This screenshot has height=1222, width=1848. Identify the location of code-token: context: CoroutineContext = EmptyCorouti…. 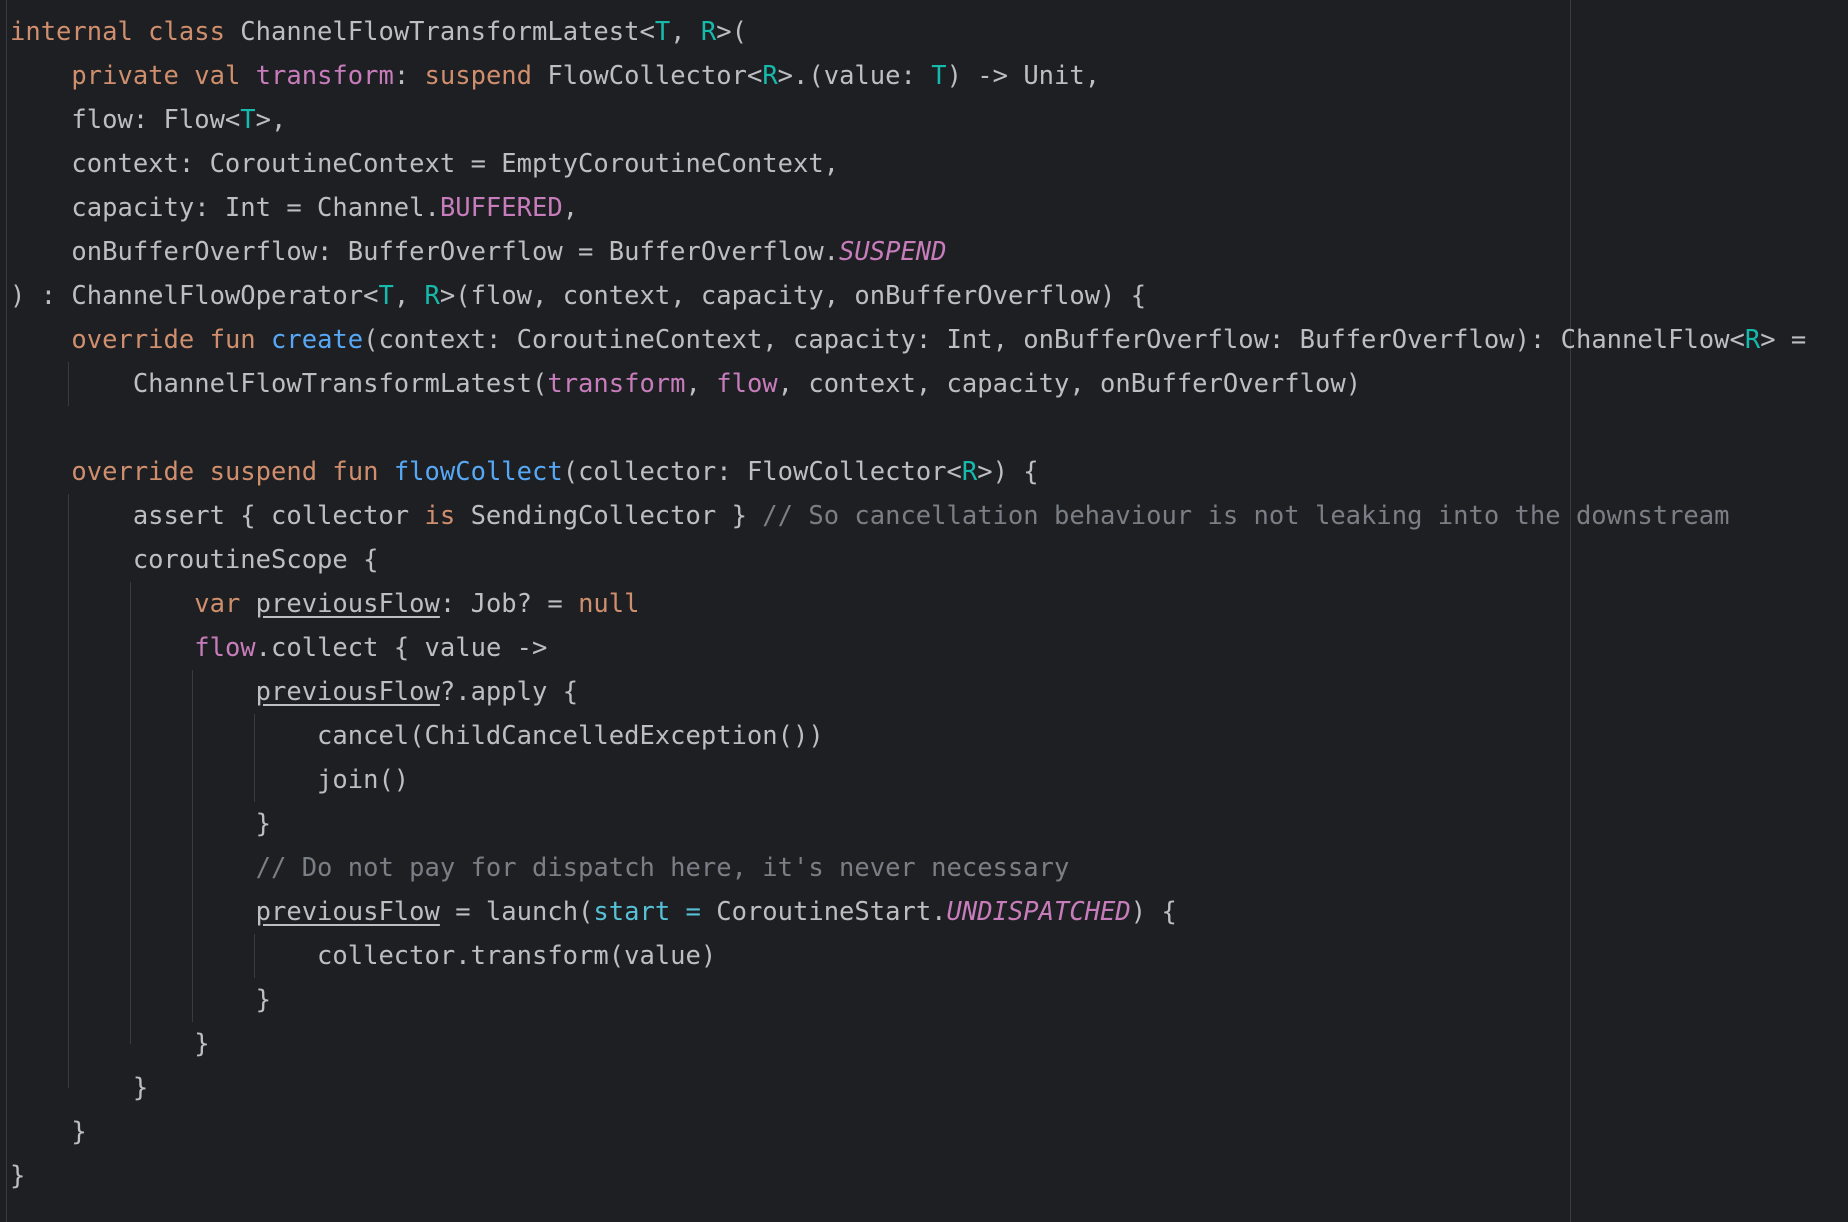
(425, 164).